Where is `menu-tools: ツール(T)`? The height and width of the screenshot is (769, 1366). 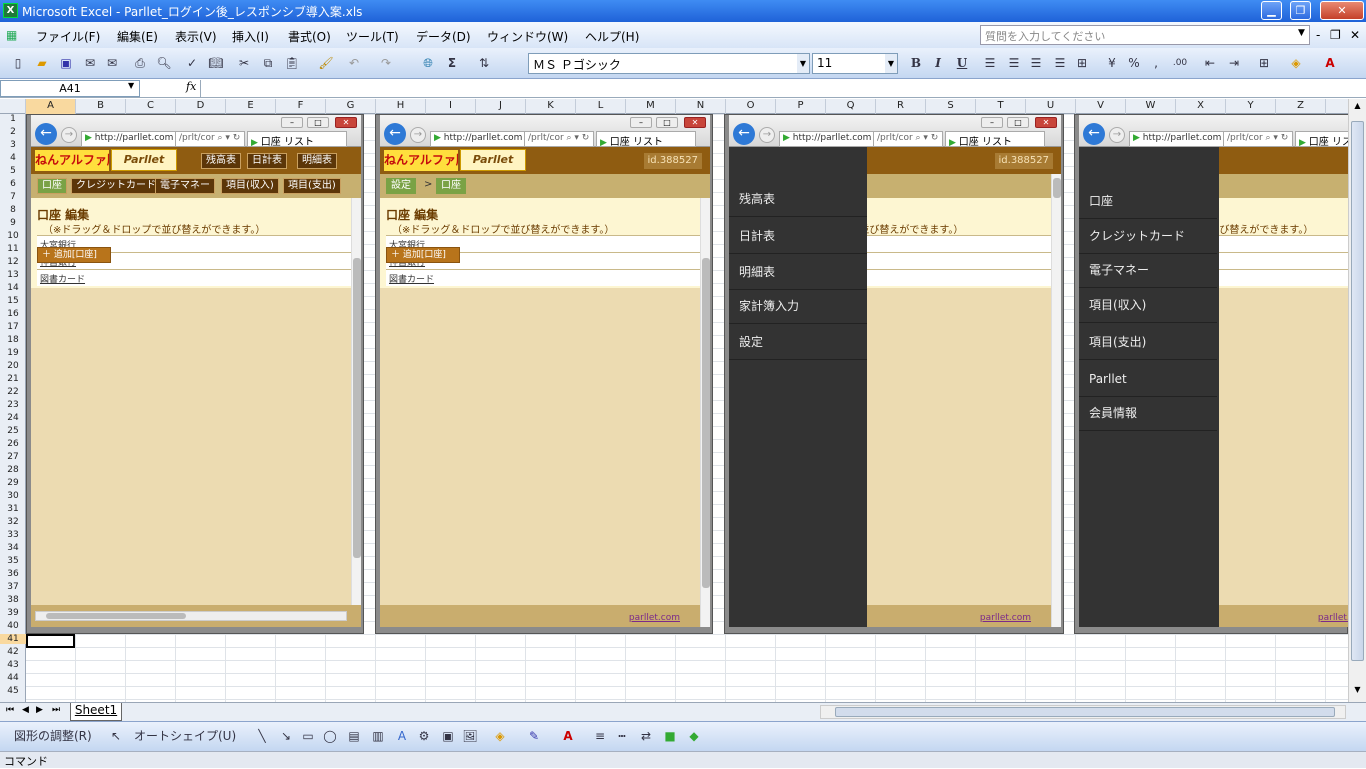
menu-tools: ツール(T) is located at coordinates (372, 36).